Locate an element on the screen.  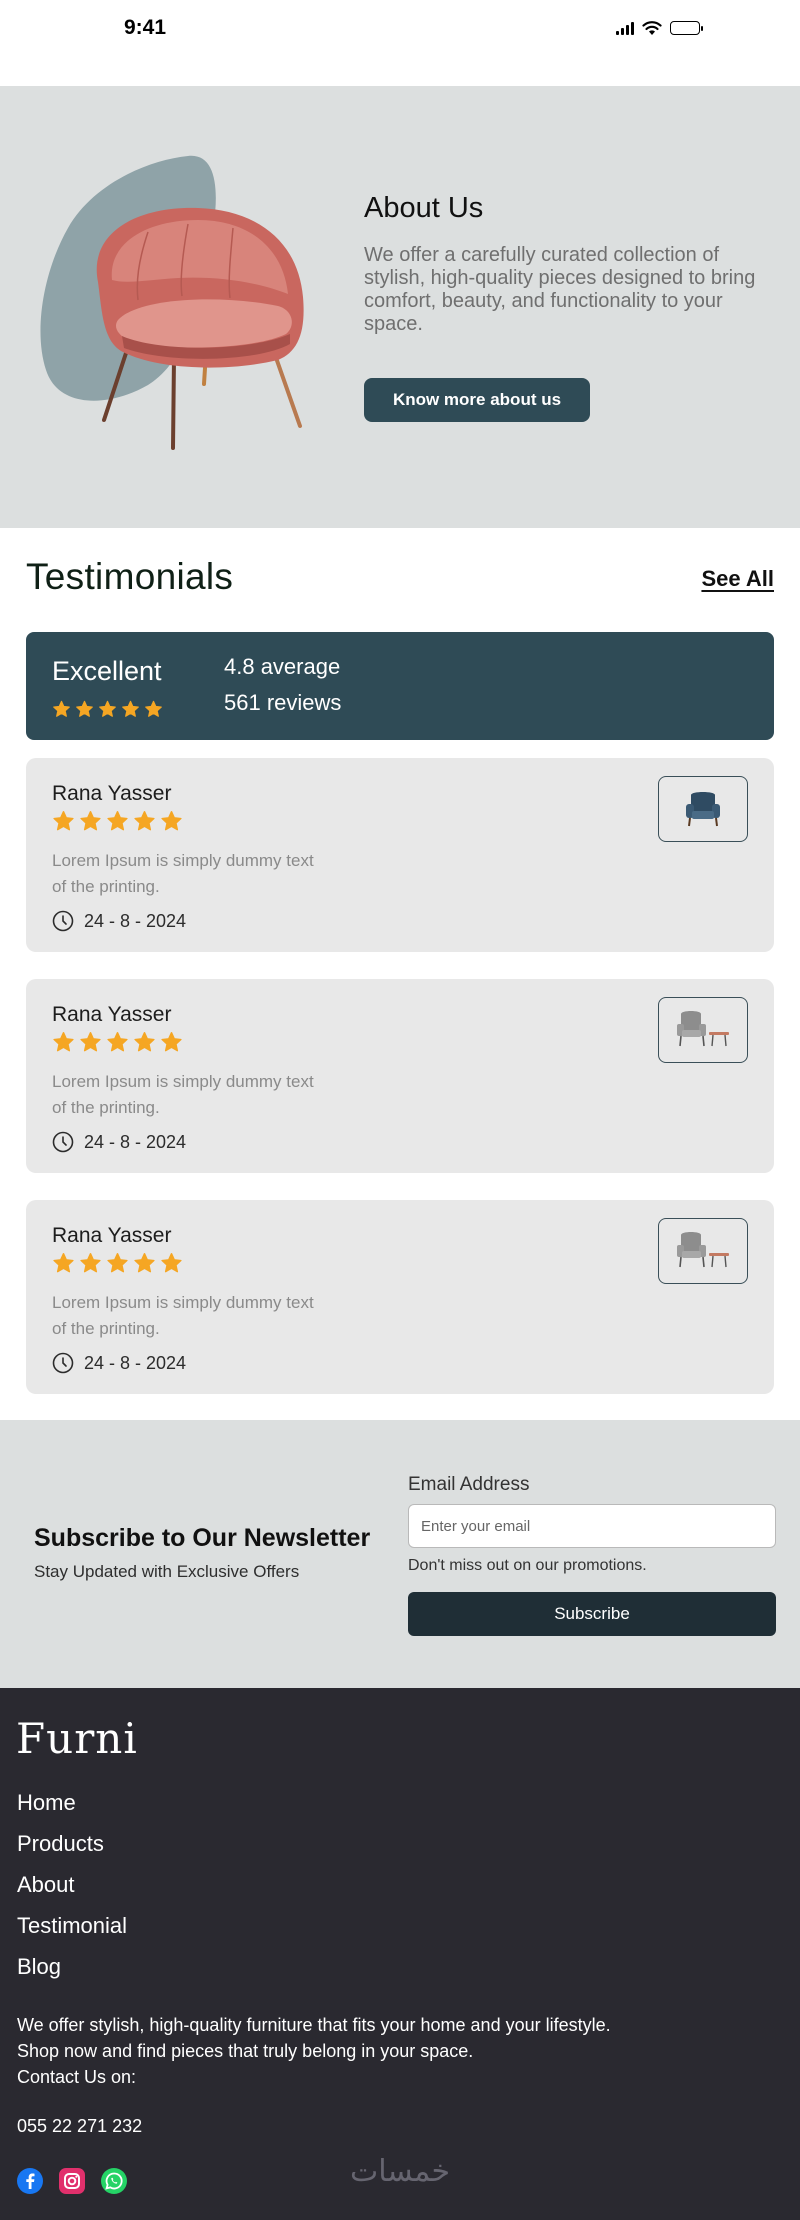
email-input is located at coordinates (592, 1526).